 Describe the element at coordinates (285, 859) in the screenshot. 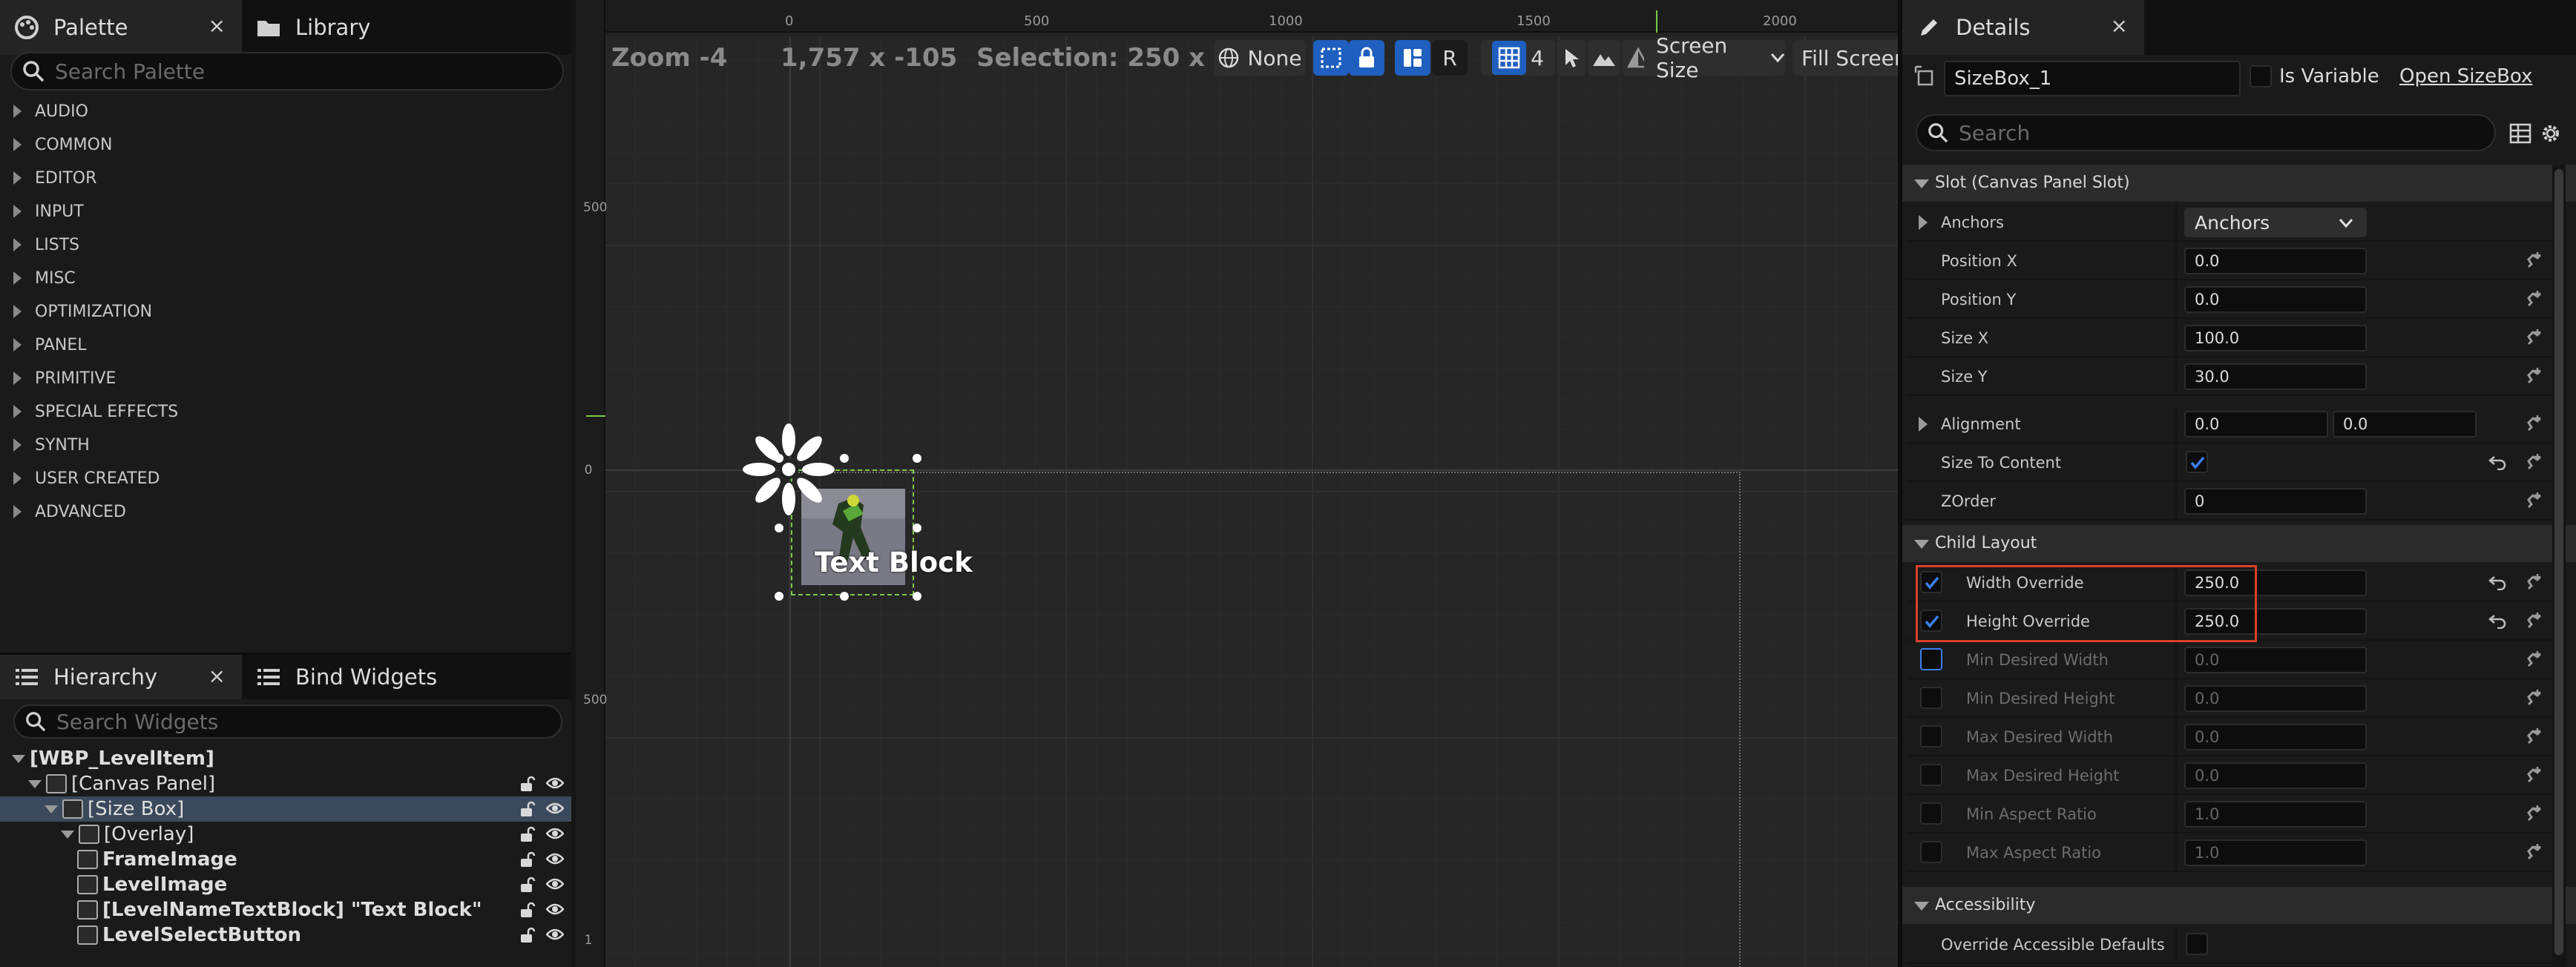

I see `tree-item: FrameImage` at that location.